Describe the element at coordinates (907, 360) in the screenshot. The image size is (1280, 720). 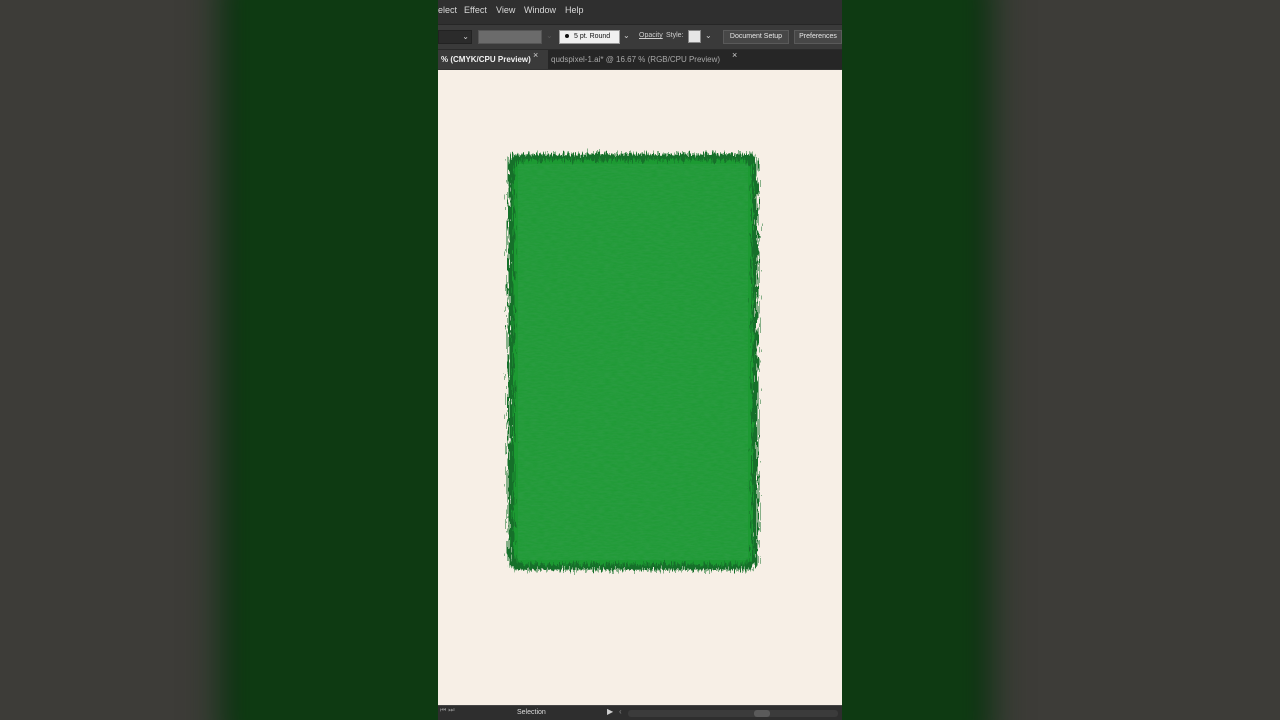
I see `blurred-grass-right` at that location.